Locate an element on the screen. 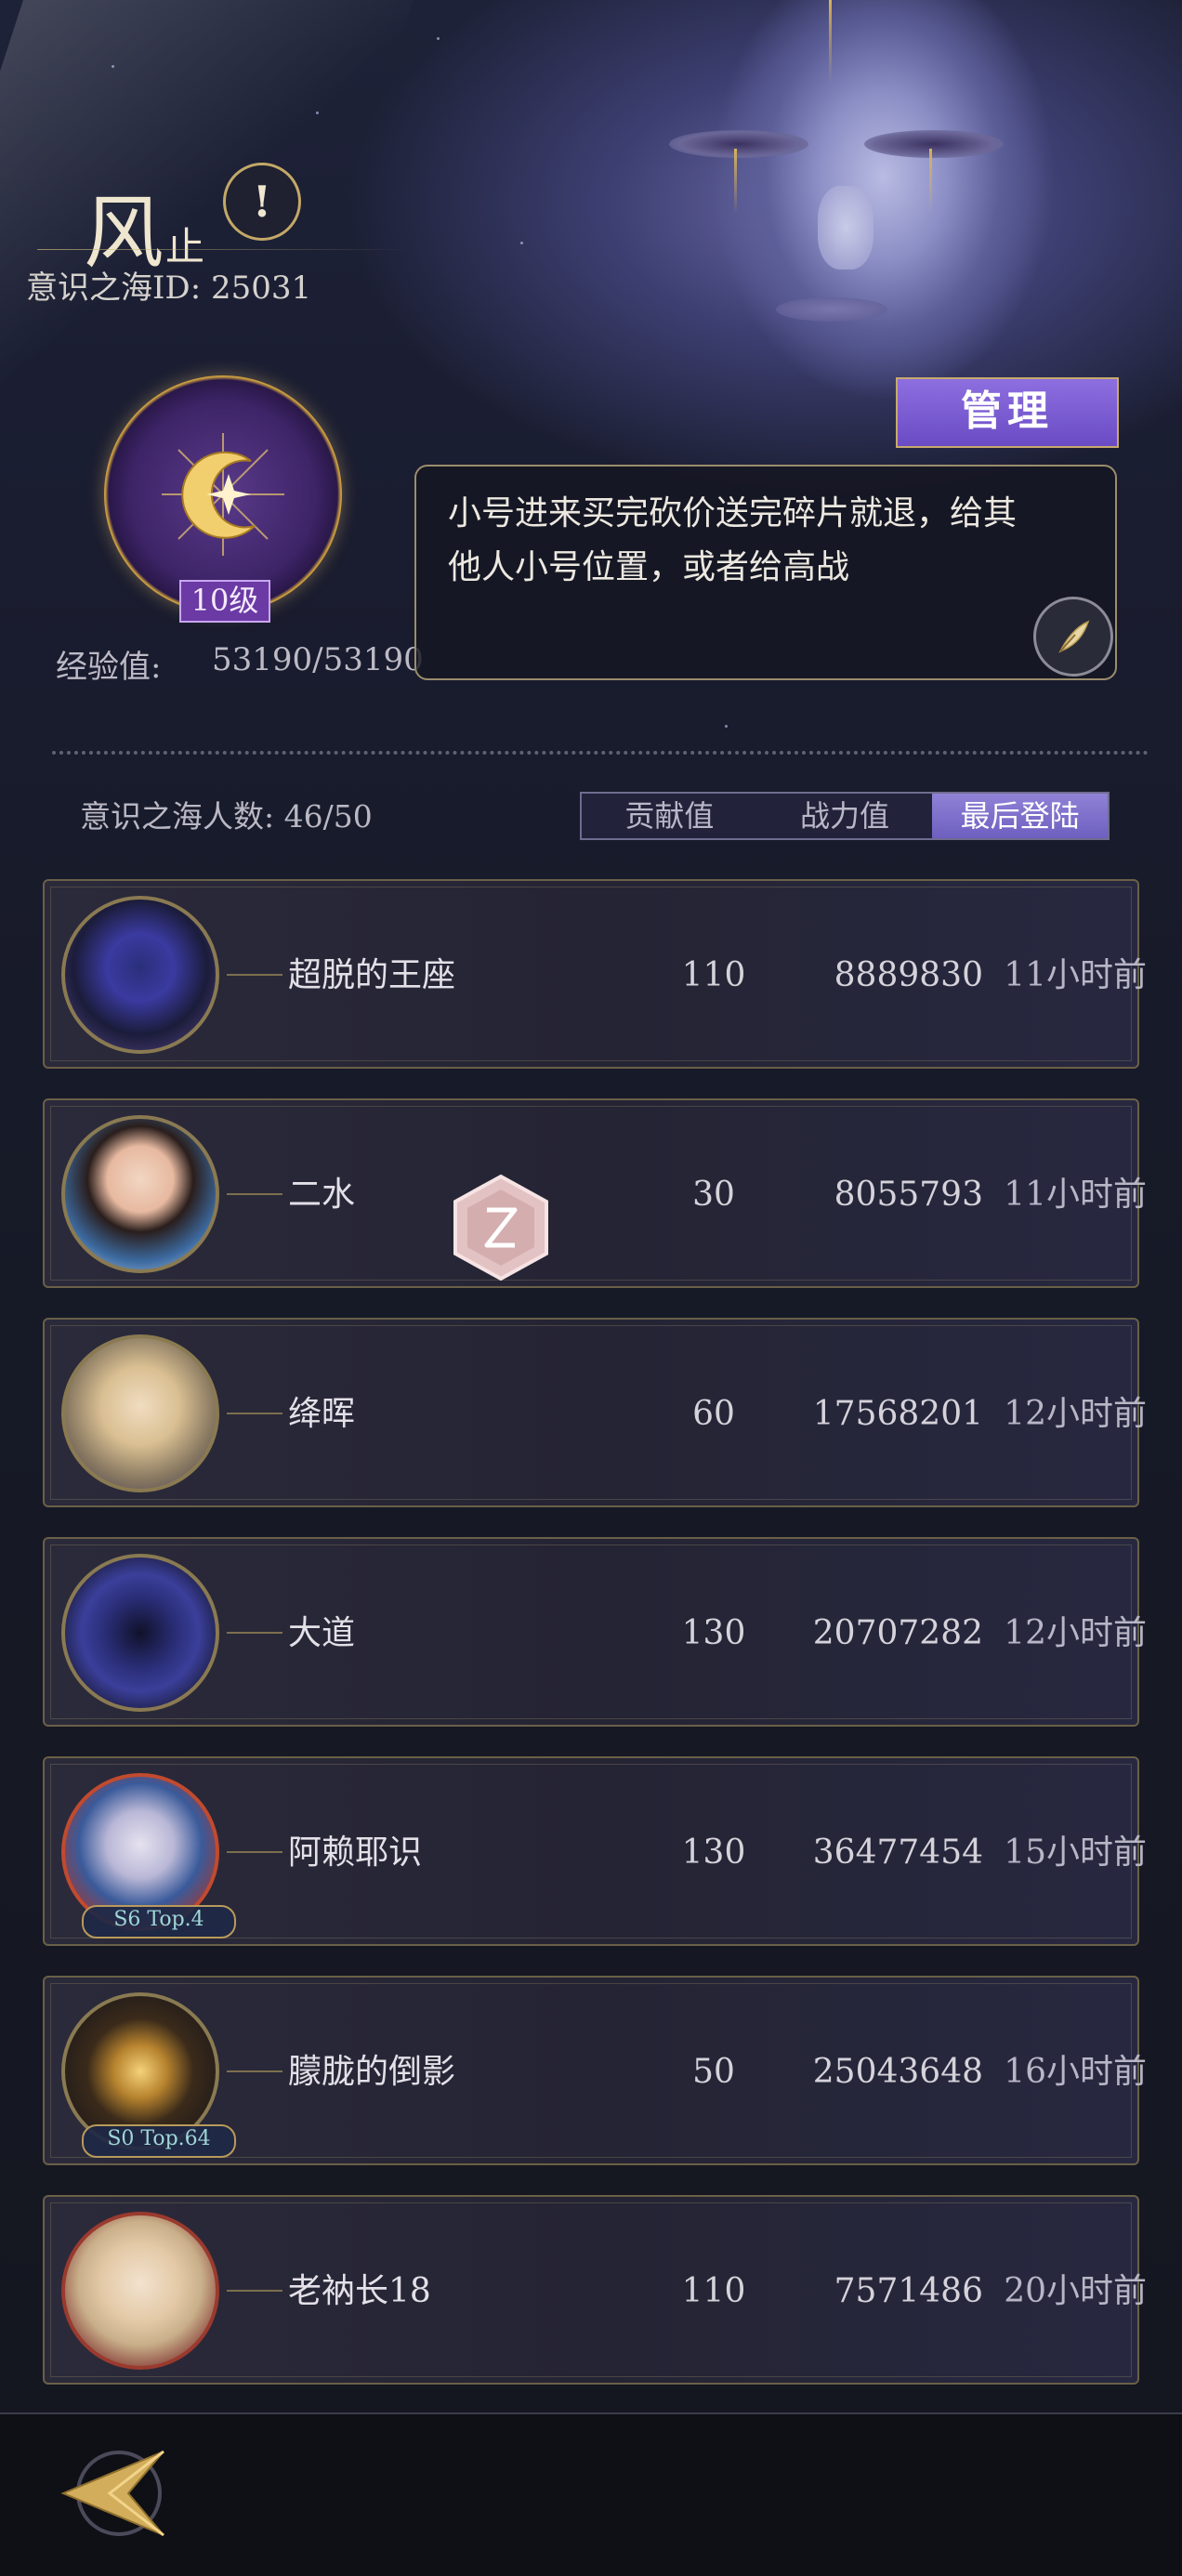 The height and width of the screenshot is (2576, 1182). member-row: 绛晖 60 17568201 12小时前 is located at coordinates (595, 1412).